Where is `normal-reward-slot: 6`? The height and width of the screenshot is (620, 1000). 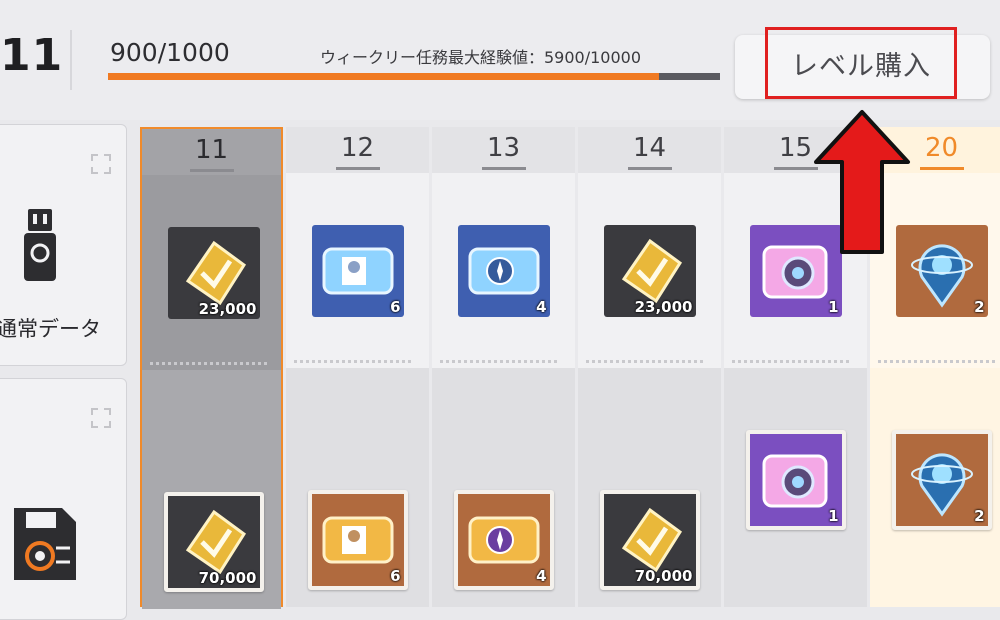 normal-reward-slot: 6 is located at coordinates (357, 270).